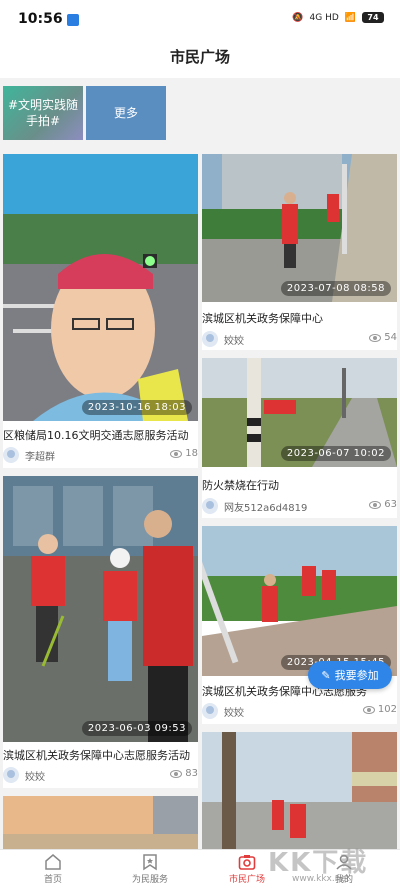 This screenshot has height=889, width=400. I want to click on status-bar: 10:56 🔕 4G HD 📶 74, so click(200, 20).